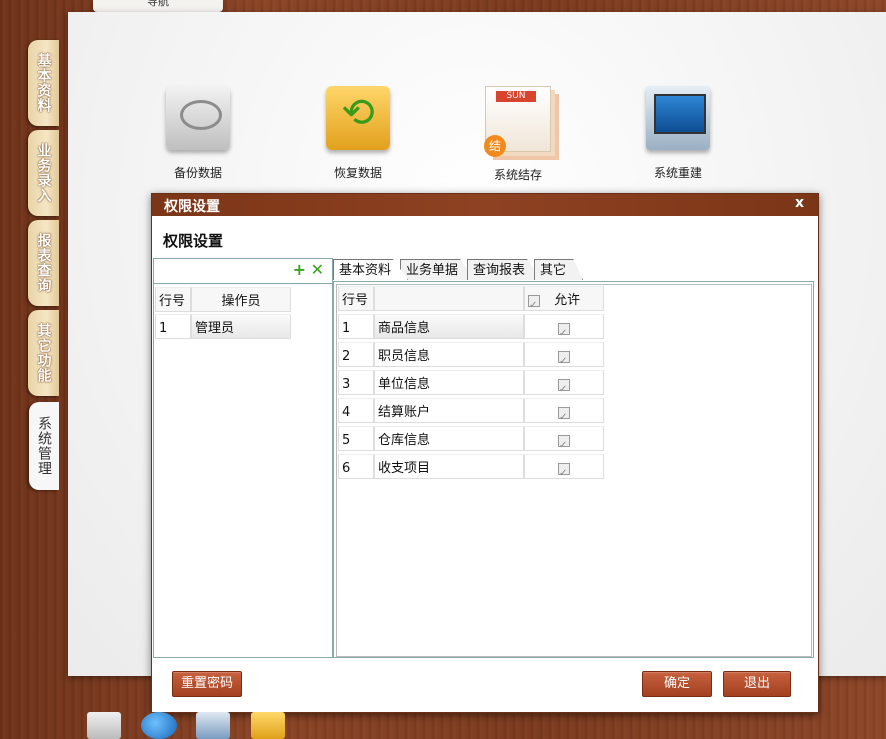  I want to click on table-row: 1 商品信息, so click(471, 327).